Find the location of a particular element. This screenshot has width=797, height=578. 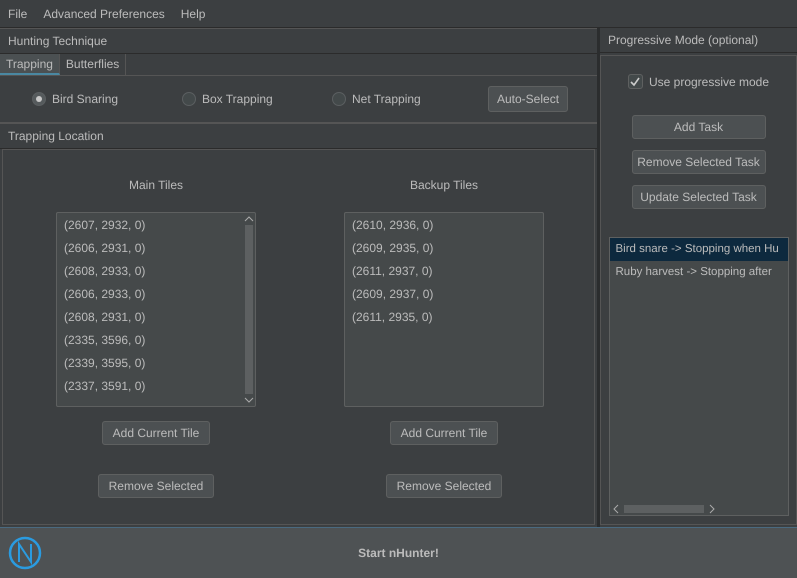

radio-label: Bird Snaring is located at coordinates (85, 99).